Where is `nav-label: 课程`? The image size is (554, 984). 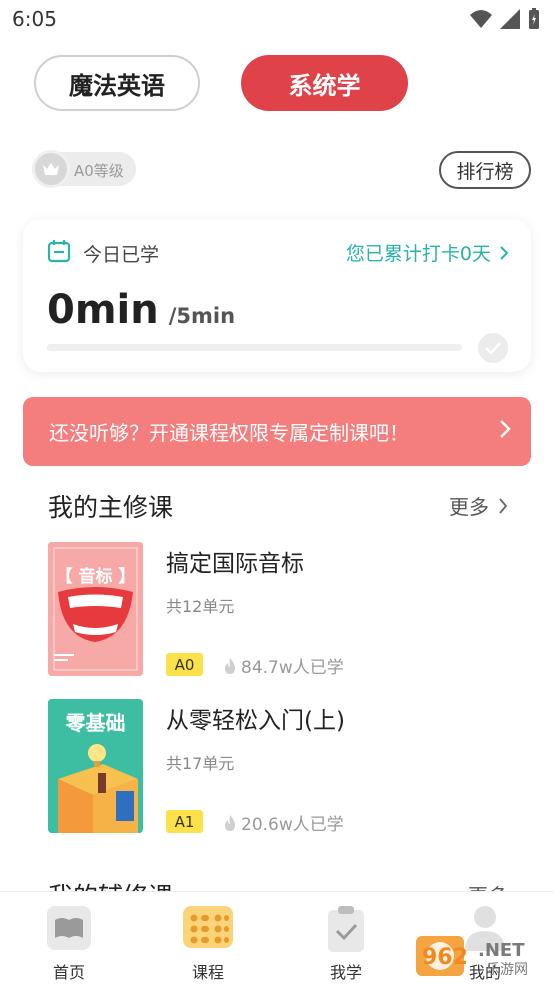
nav-label: 课程 is located at coordinates (207, 972).